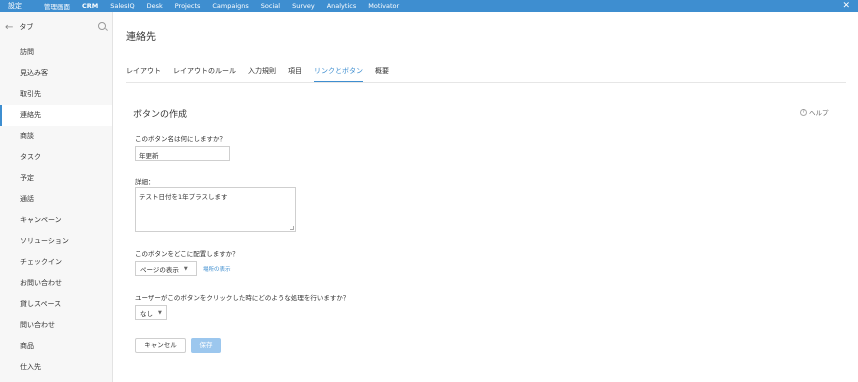 The height and width of the screenshot is (382, 858). Describe the element at coordinates (122, 6) in the screenshot. I see `top-nav-item-2: SalesIQ` at that location.